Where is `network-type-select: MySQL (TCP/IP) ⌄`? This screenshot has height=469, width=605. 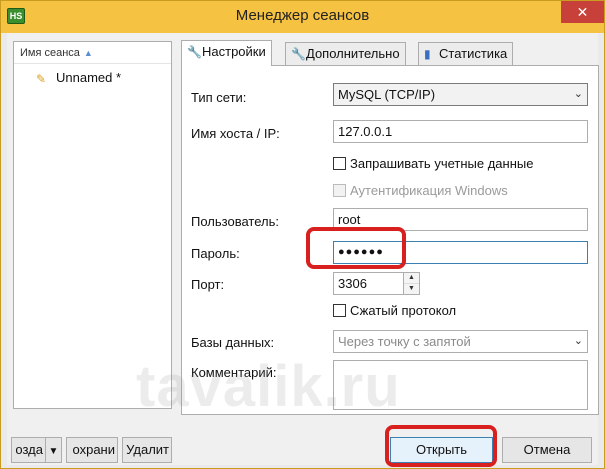
network-type-select: MySQL (TCP/IP) ⌄ is located at coordinates (460, 94).